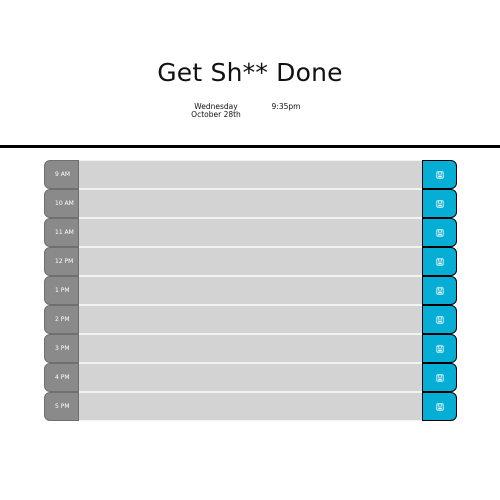 Image resolution: width=500 pixels, height=500 pixels. I want to click on header-divider, so click(250, 146).